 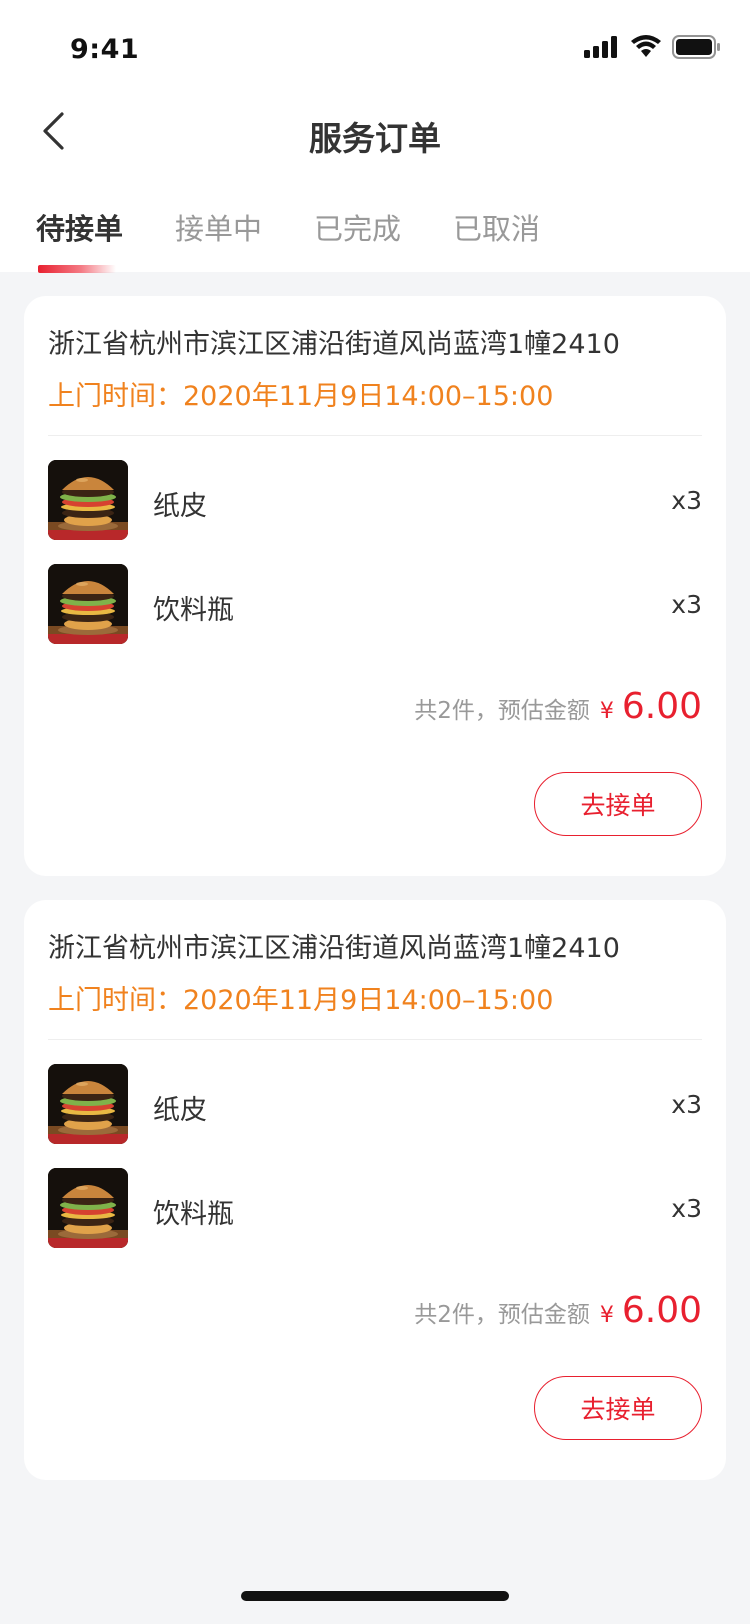 I want to click on page-title: 服务订单, so click(x=375, y=138).